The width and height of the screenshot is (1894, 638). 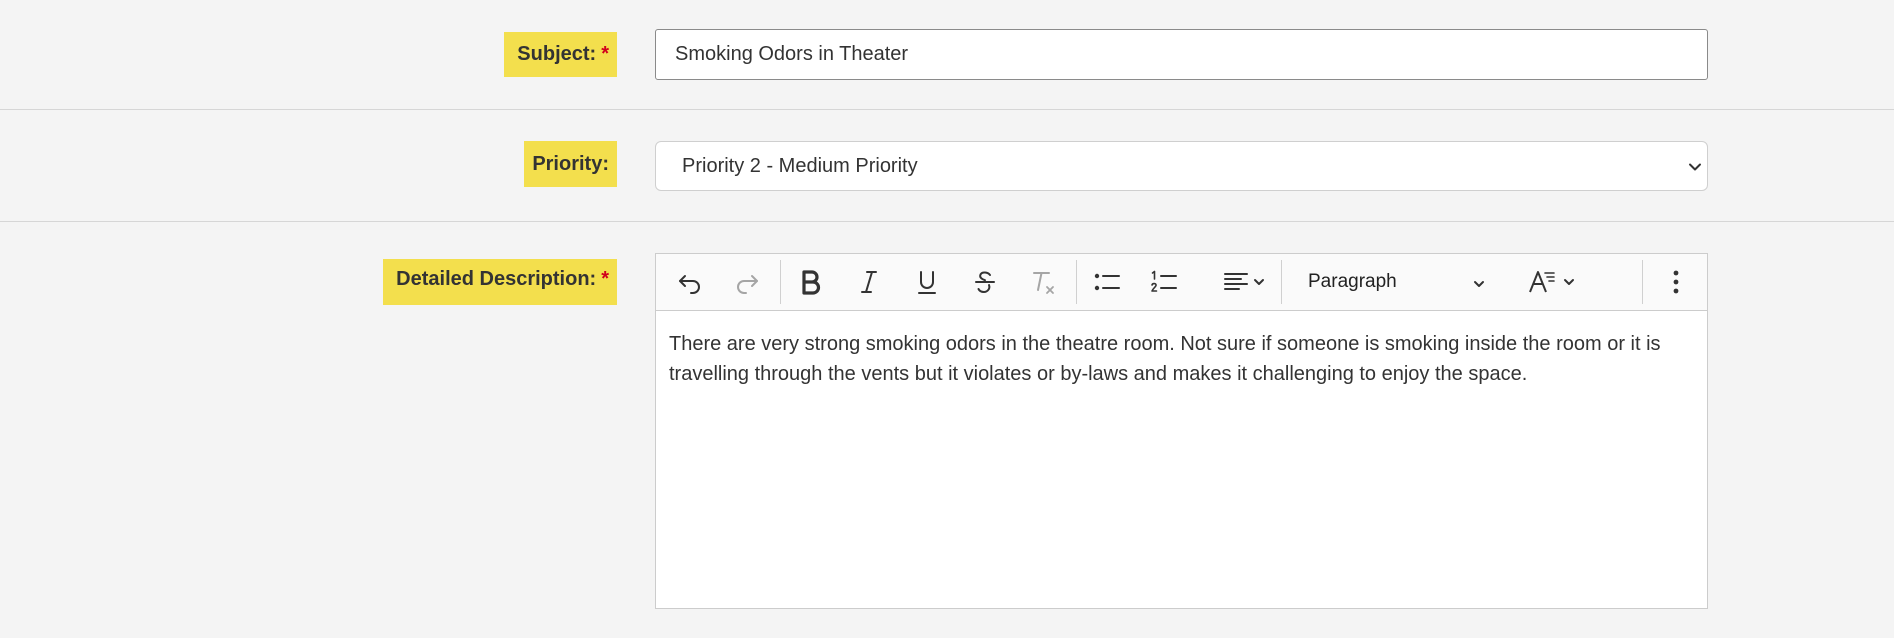 I want to click on italic-button, so click(x=869, y=282).